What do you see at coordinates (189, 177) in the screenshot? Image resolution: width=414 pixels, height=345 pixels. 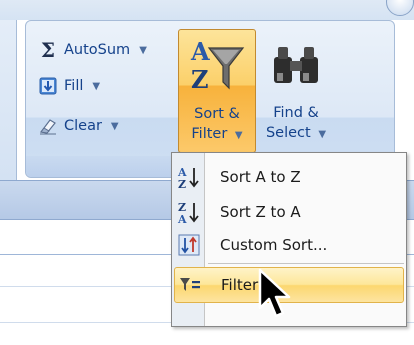 I see `sort-a-to-z-icon: A Z` at bounding box center [189, 177].